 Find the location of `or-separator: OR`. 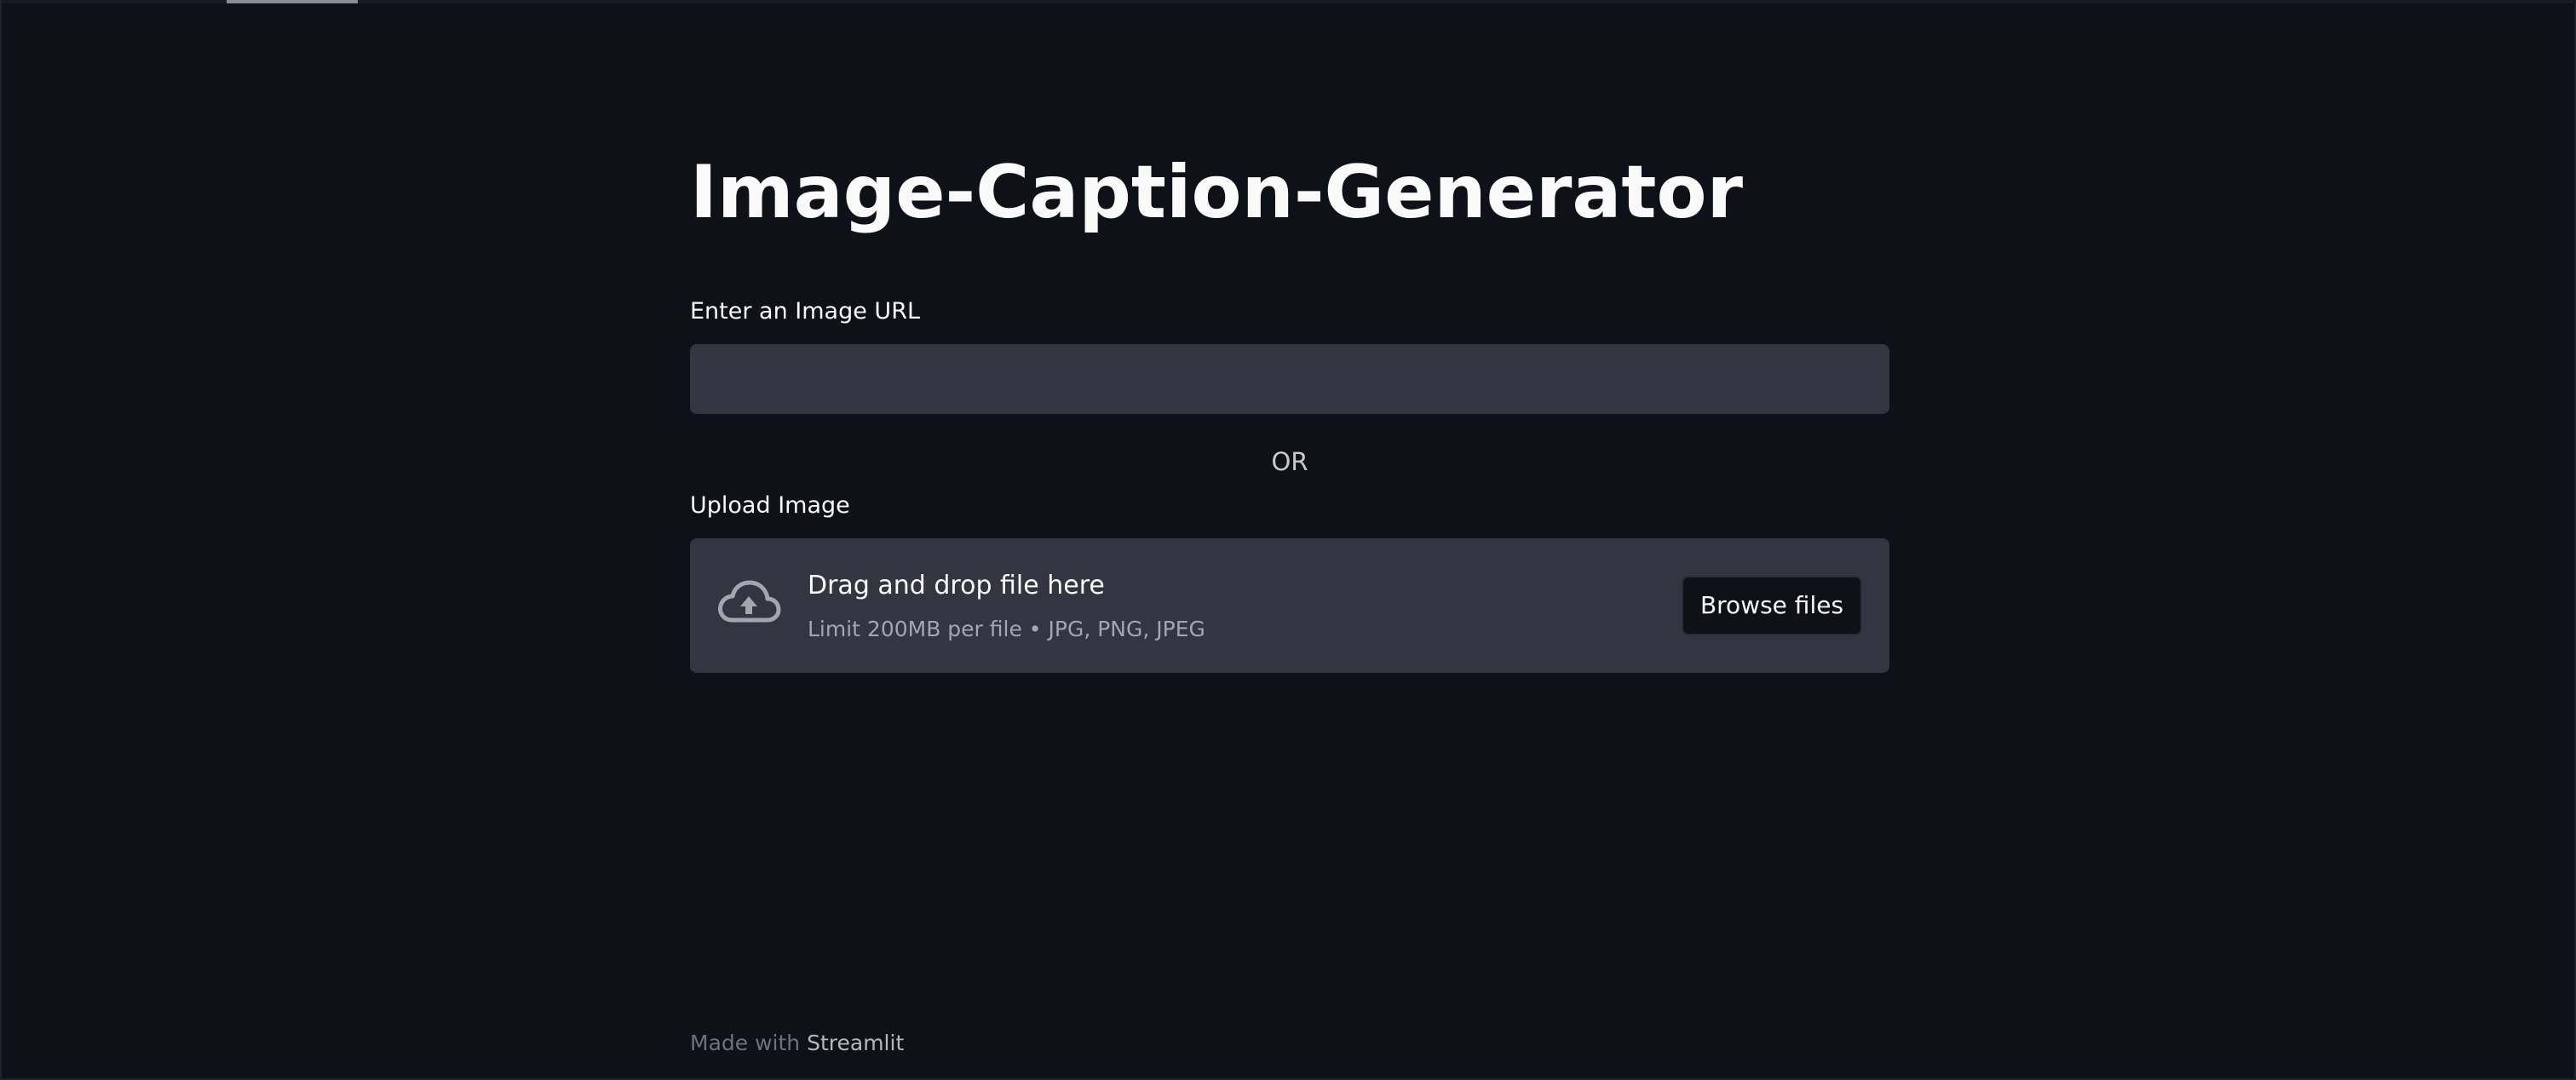

or-separator: OR is located at coordinates (1289, 461).